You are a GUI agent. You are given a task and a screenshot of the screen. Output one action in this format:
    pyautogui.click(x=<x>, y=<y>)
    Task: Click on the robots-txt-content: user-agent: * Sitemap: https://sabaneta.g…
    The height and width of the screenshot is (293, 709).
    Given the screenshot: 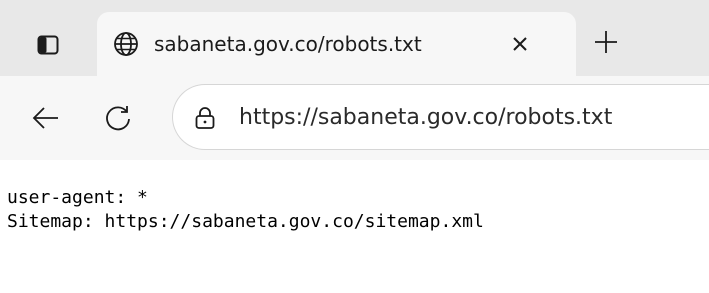 What is the action you would take?
    pyautogui.click(x=245, y=210)
    